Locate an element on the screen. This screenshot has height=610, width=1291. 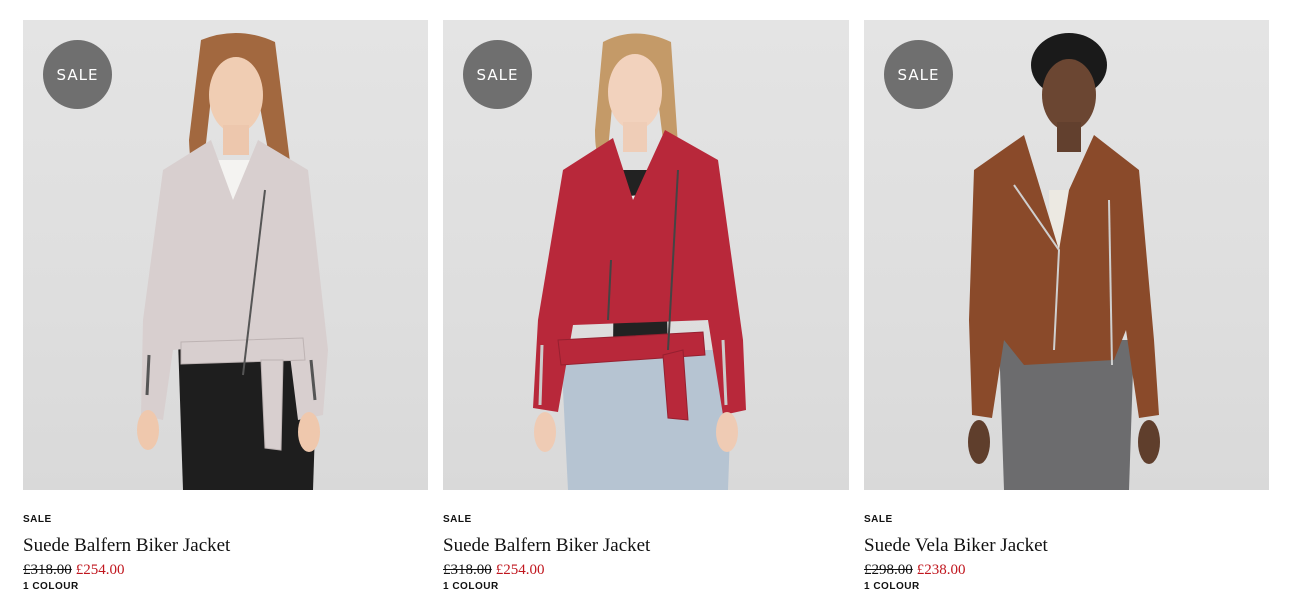
sale-price: £238.00 is located at coordinates (941, 570).